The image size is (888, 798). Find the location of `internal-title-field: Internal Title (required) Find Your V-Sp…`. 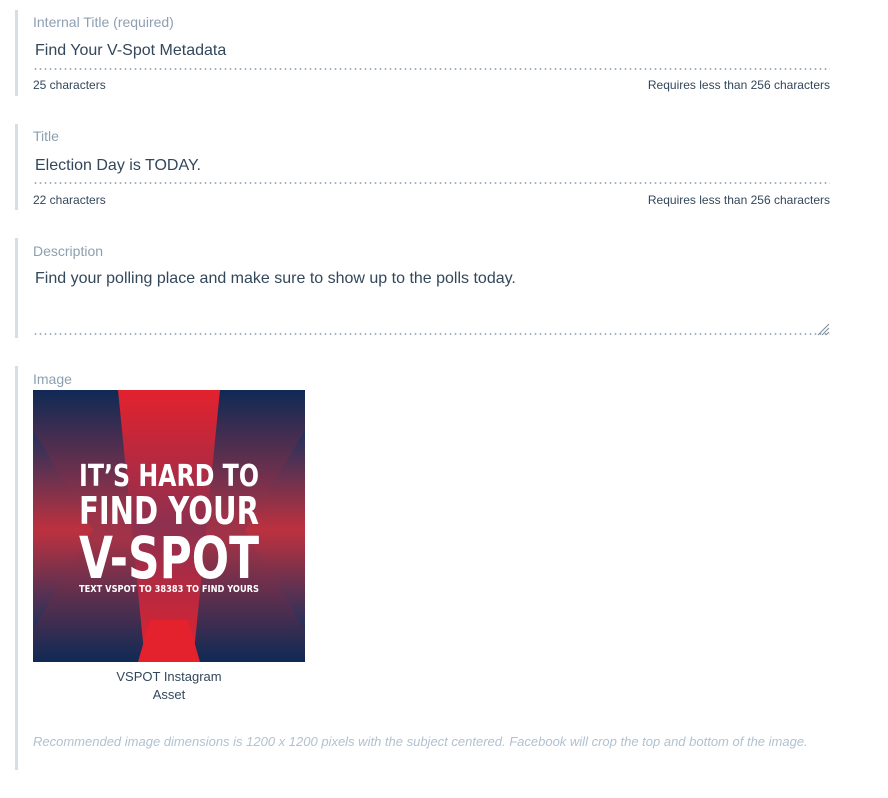

internal-title-field: Internal Title (required) Find Your V-Sp… is located at coordinates (422, 53).